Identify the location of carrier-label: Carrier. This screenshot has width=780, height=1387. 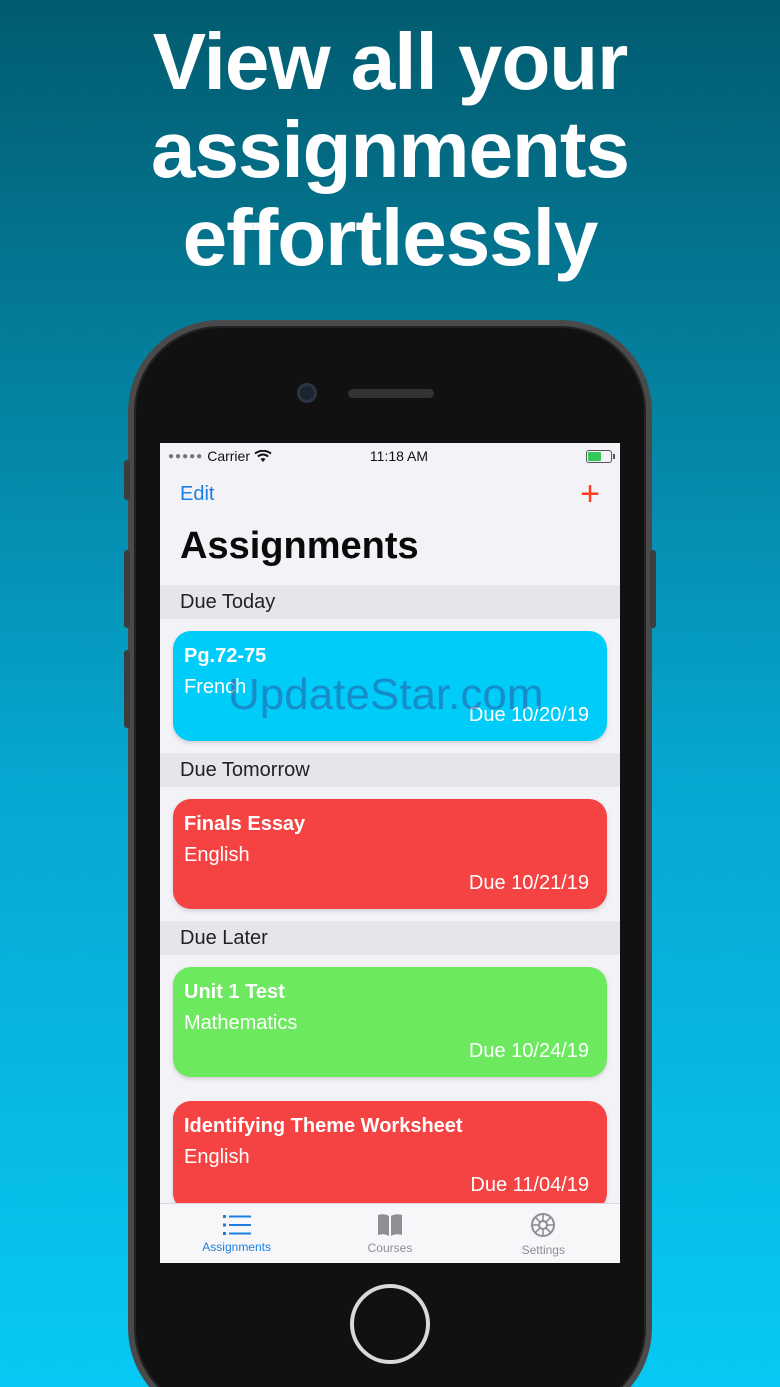
(228, 456).